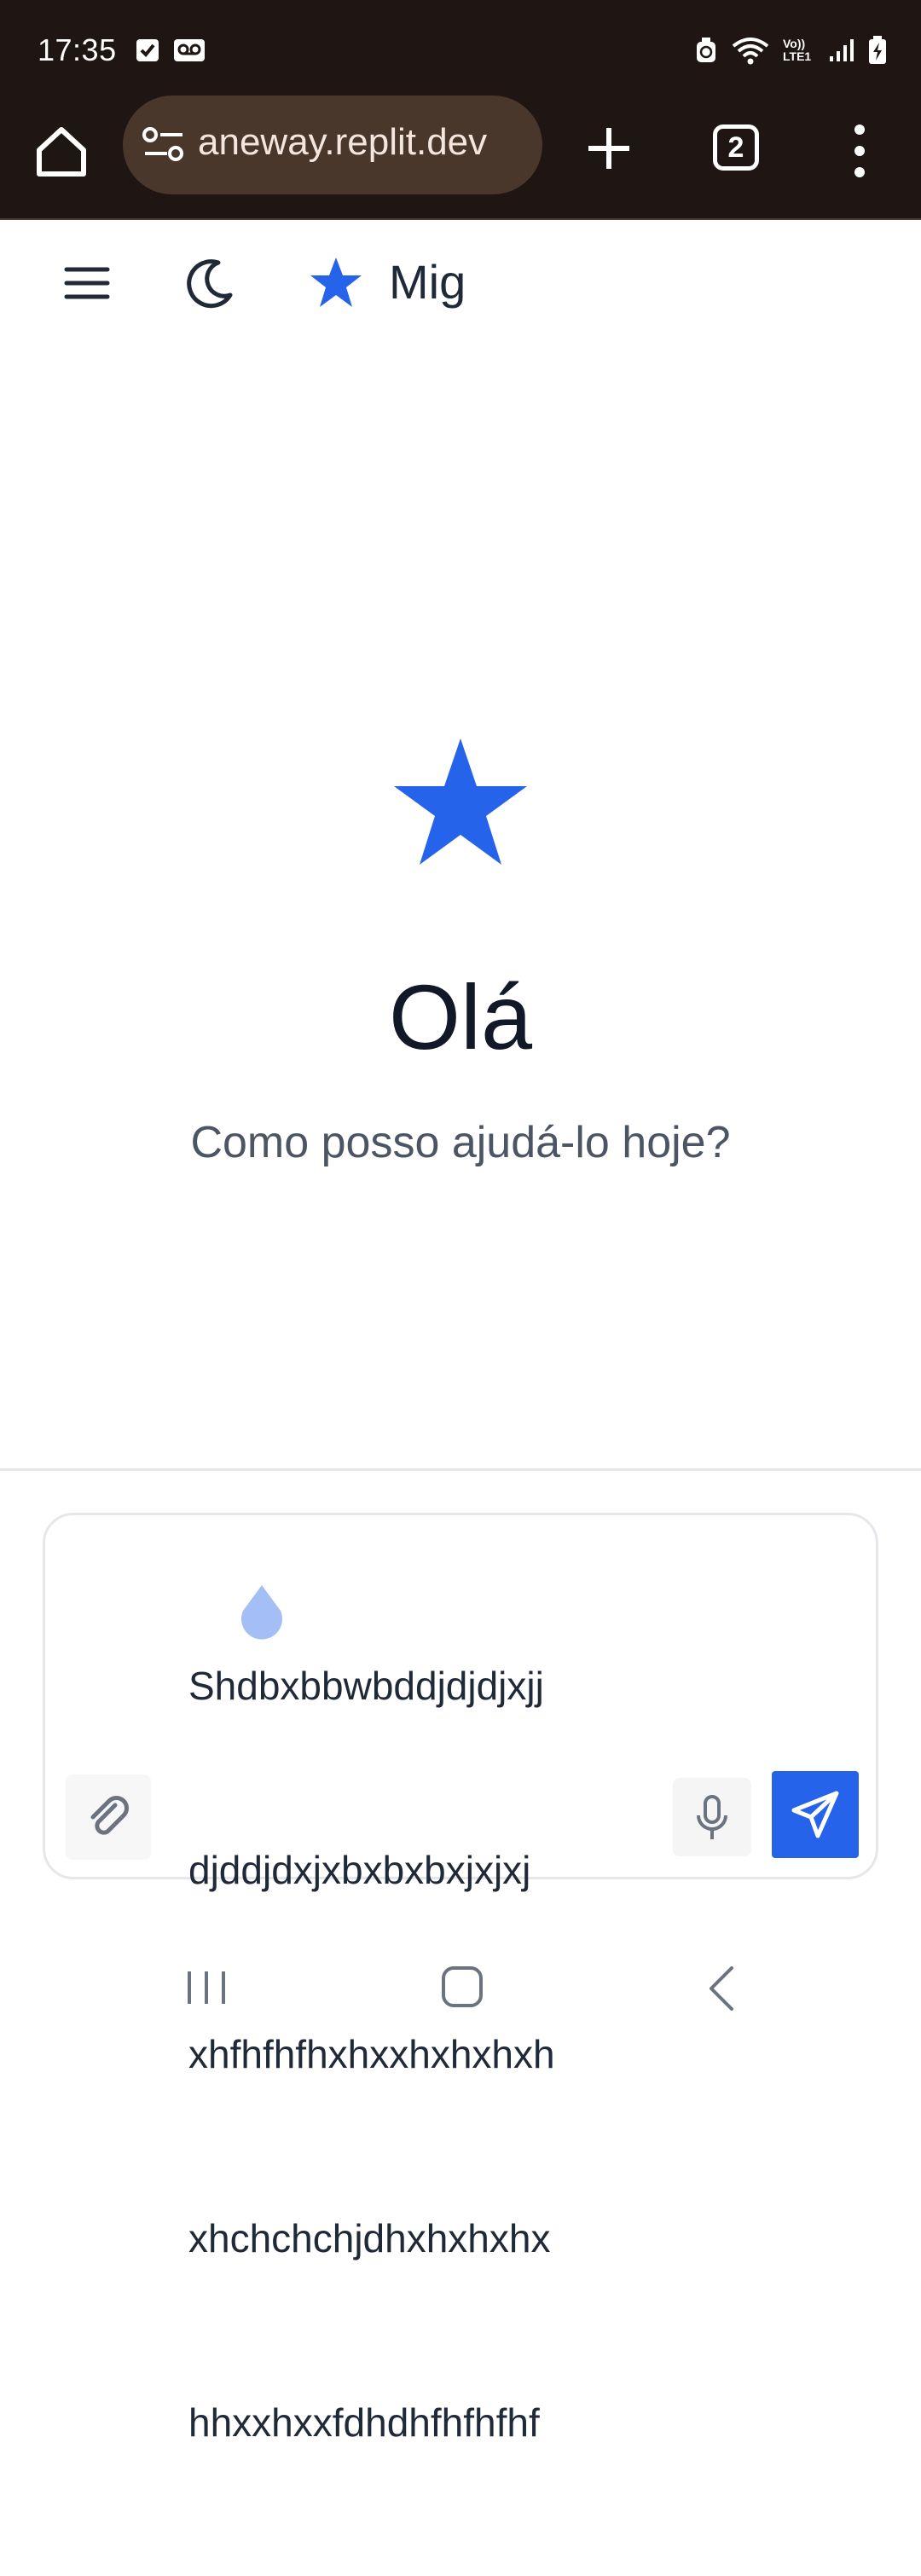 This screenshot has height=2576, width=921. What do you see at coordinates (369, 2239) in the screenshot?
I see `message-input-line: xhchchchjdhxhxhxhx` at bounding box center [369, 2239].